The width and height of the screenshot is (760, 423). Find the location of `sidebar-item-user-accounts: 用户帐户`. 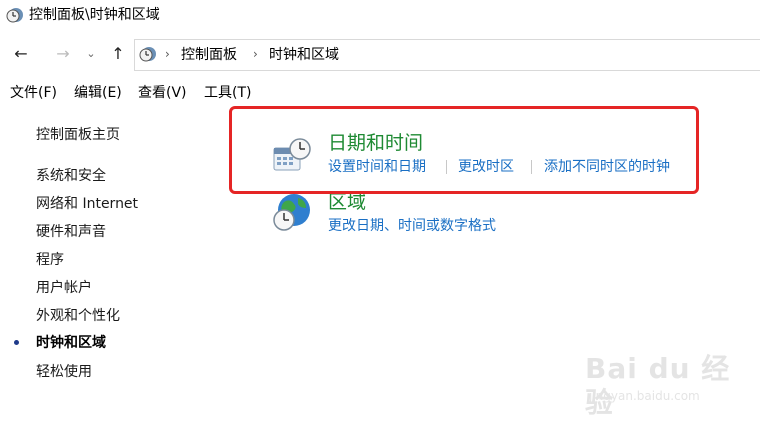

sidebar-item-user-accounts: 用户帐户 is located at coordinates (64, 288).